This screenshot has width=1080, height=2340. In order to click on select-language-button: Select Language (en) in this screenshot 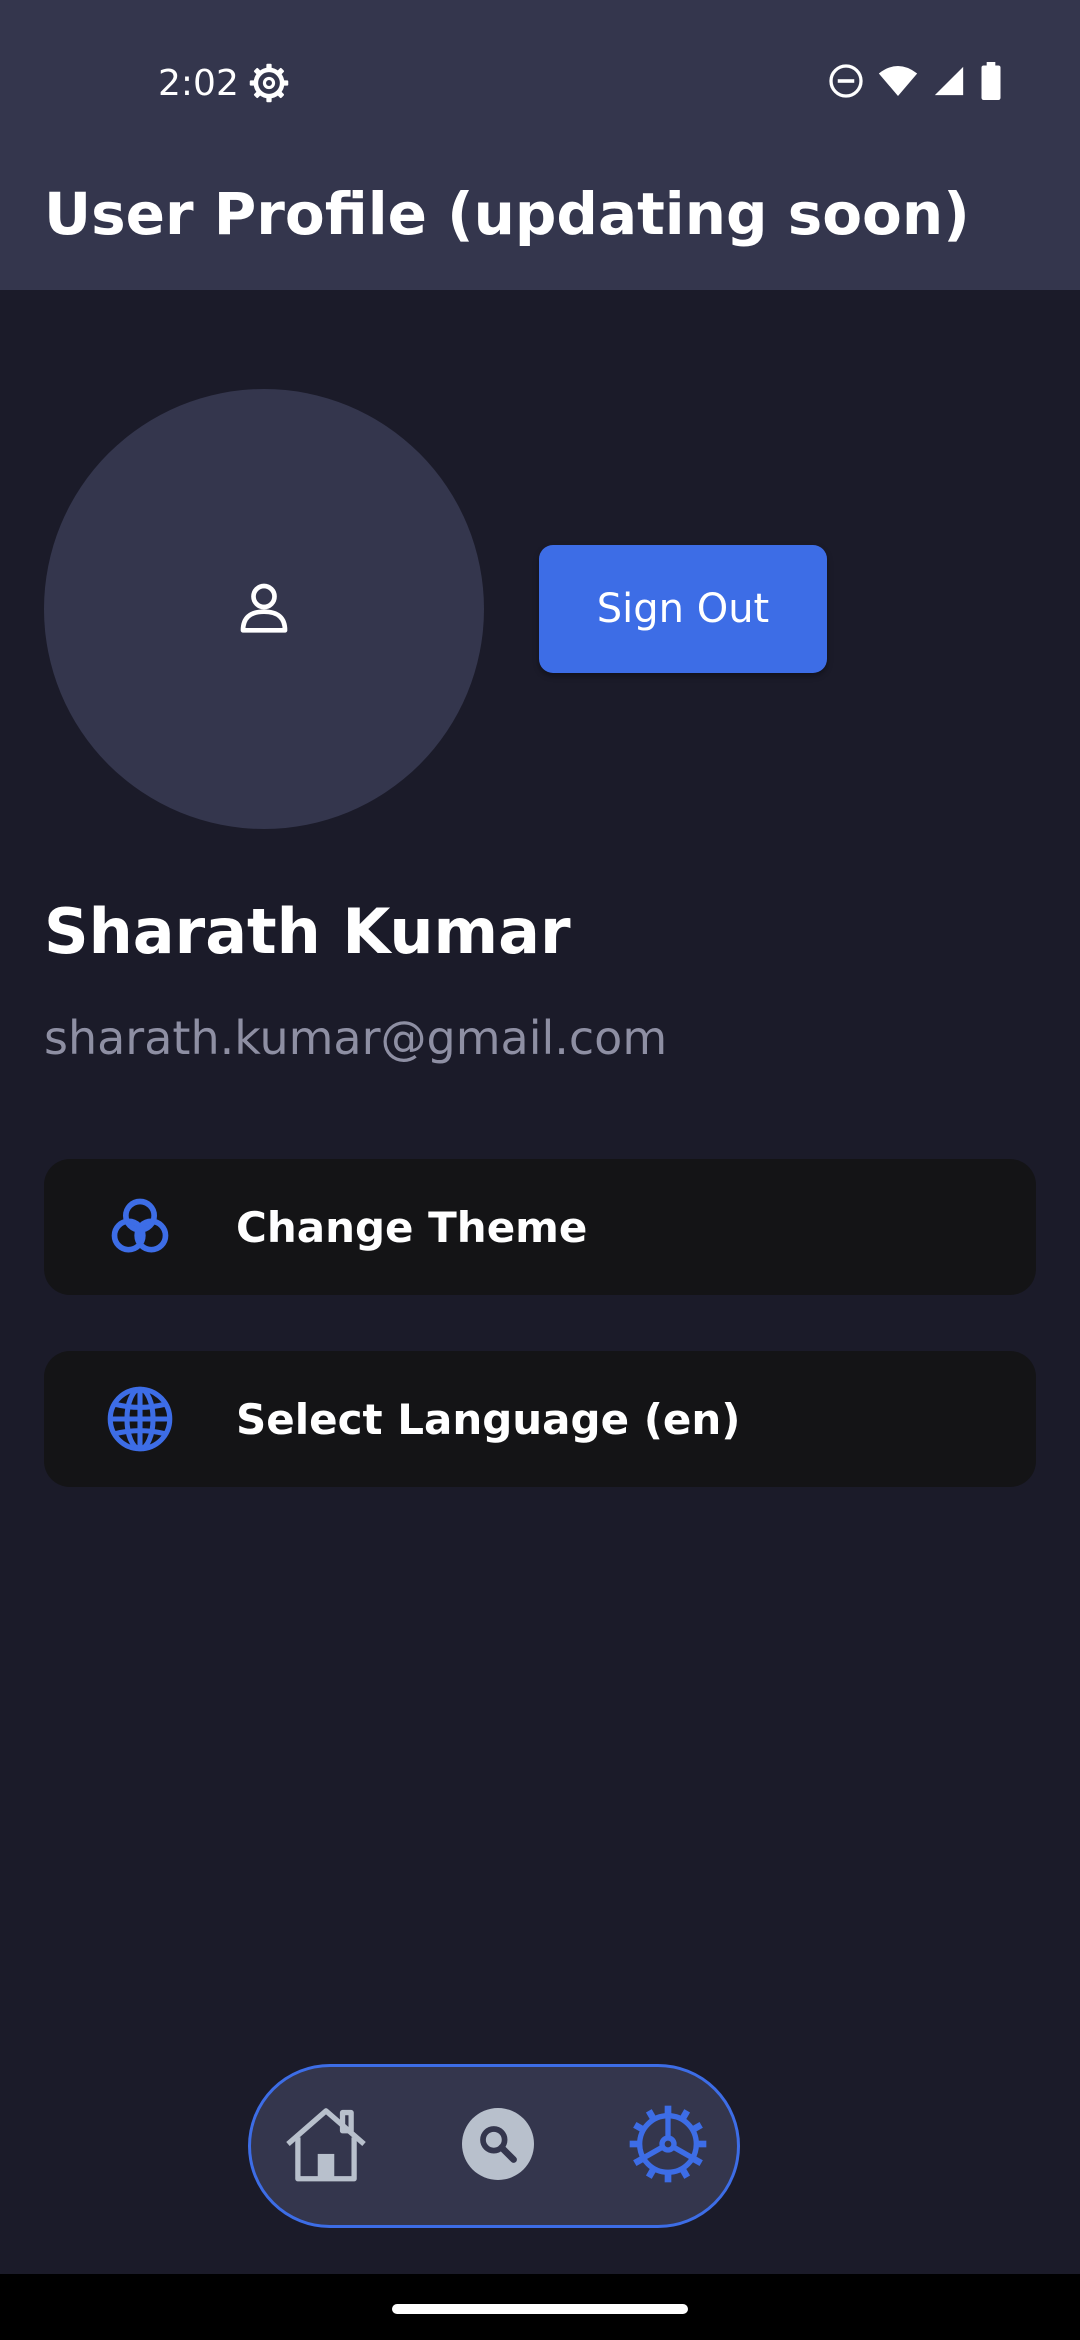, I will do `click(540, 1419)`.